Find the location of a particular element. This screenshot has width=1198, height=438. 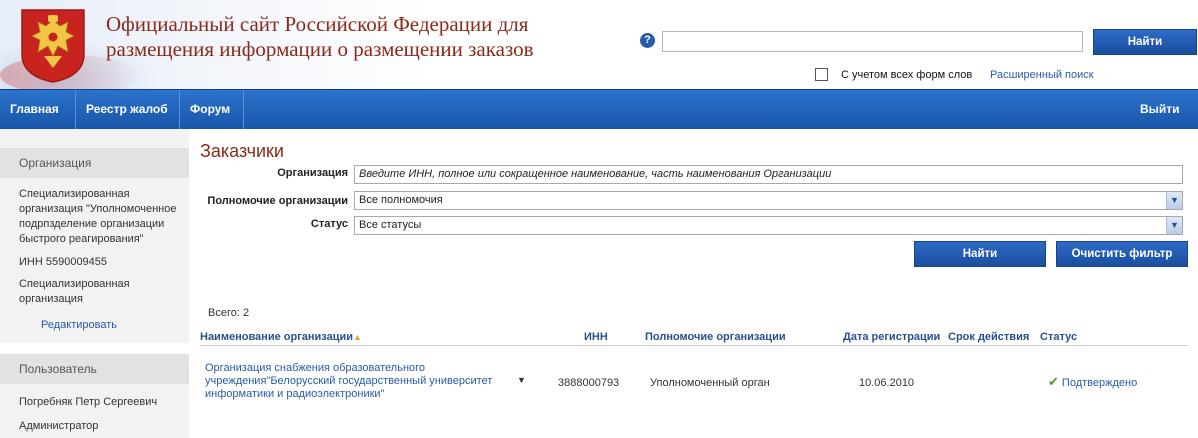

advanced-search-link: Расширенный поиск is located at coordinates (1042, 75).